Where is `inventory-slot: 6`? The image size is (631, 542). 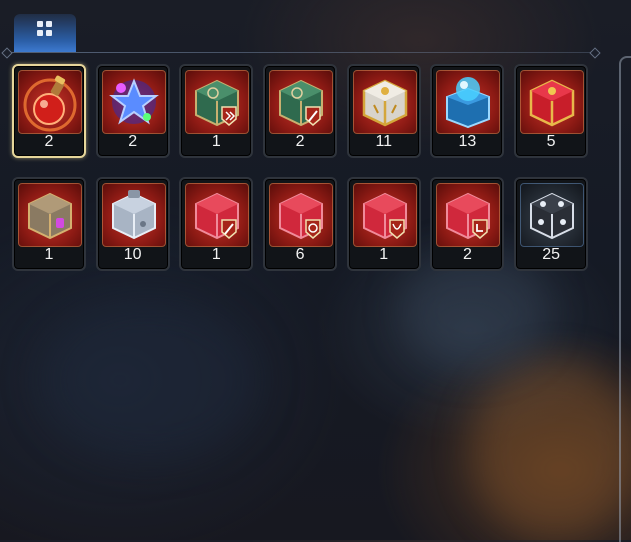 inventory-slot: 6 is located at coordinates (300, 224).